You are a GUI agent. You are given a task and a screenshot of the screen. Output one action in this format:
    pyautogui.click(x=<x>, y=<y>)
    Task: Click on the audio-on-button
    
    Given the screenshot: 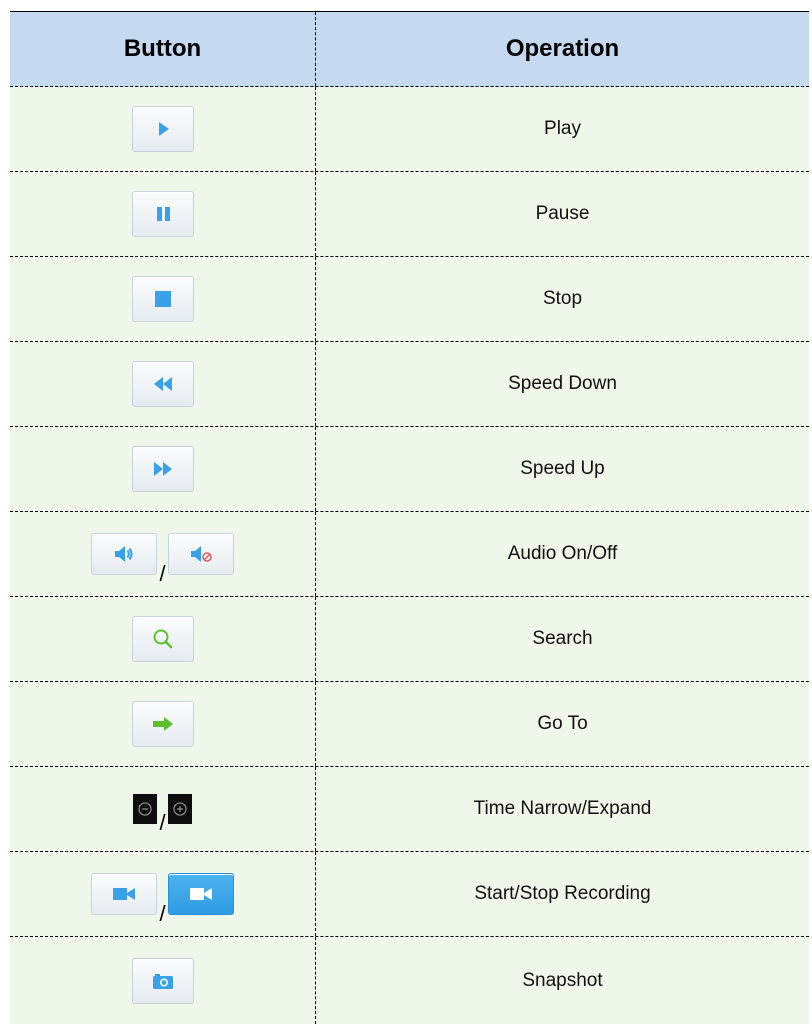 What is the action you would take?
    pyautogui.click(x=124, y=554)
    